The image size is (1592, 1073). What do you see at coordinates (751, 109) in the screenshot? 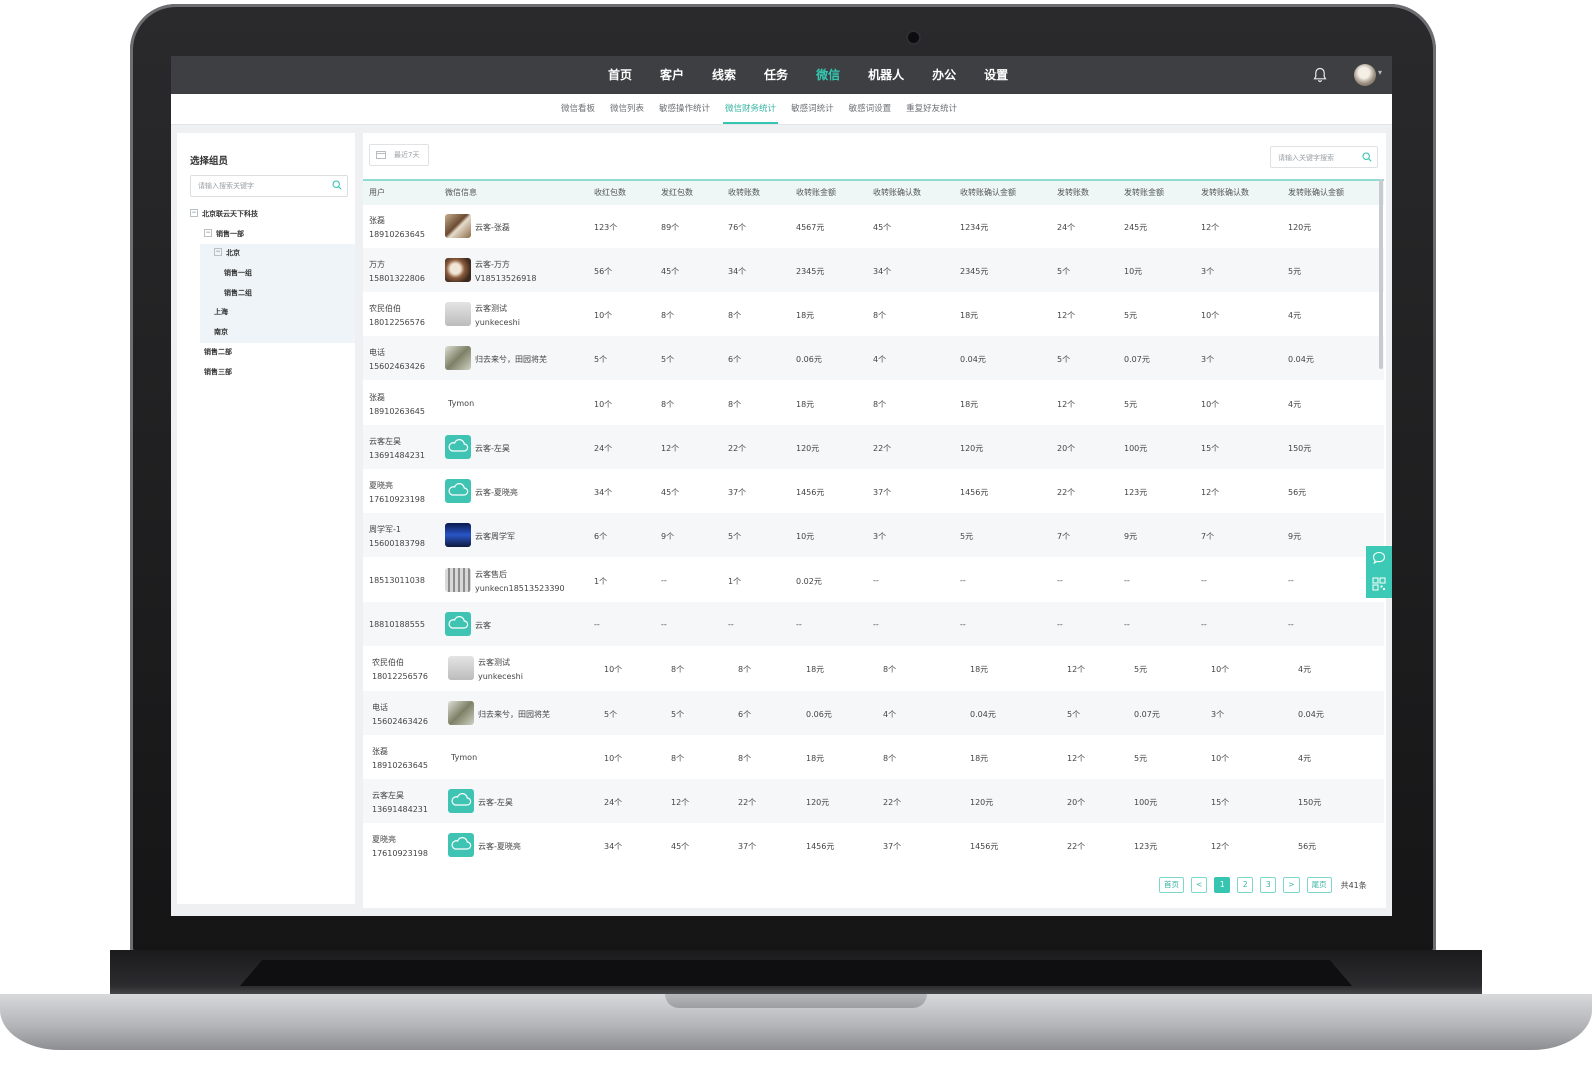
I see `subnav-item: 微信财务统计` at bounding box center [751, 109].